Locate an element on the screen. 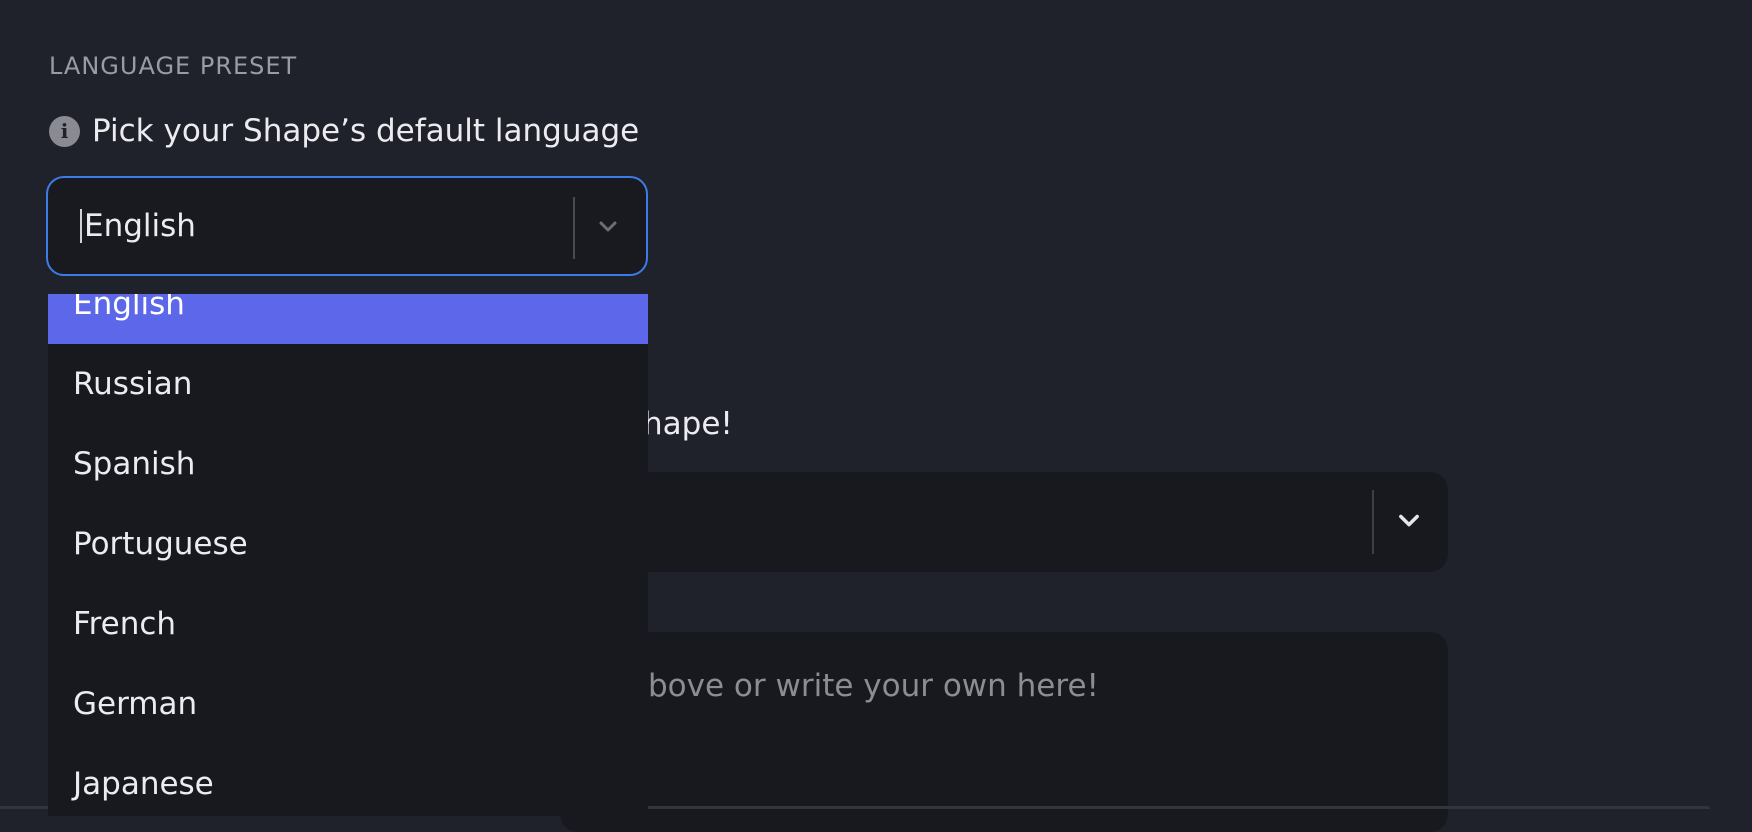  field-label: hape! is located at coordinates (688, 424).